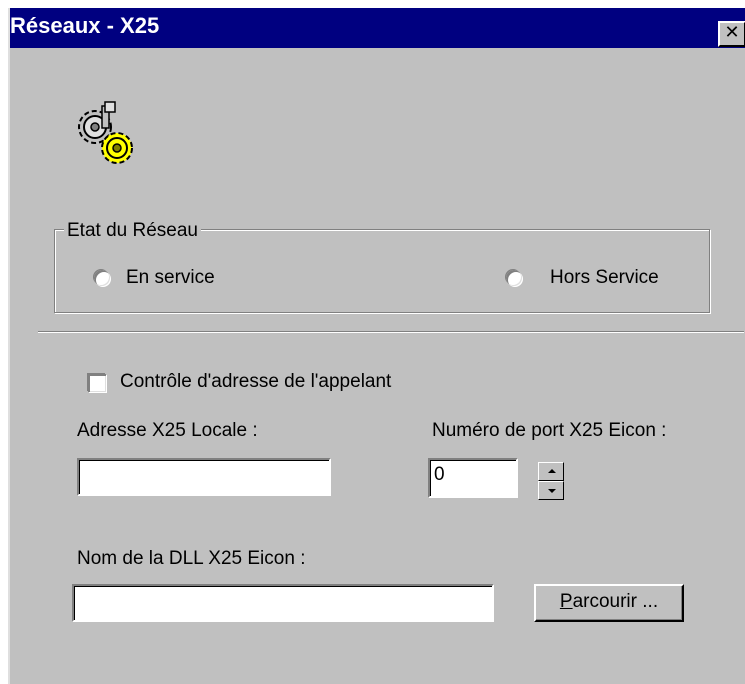 The height and width of the screenshot is (684, 745). What do you see at coordinates (117, 148) in the screenshot?
I see `yellow-gear-icon` at bounding box center [117, 148].